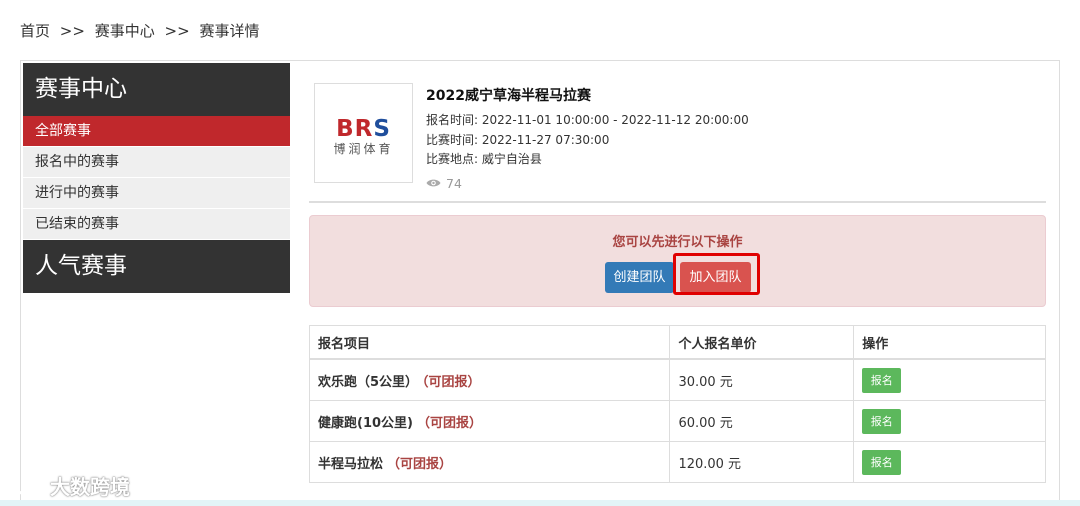 This screenshot has height=506, width=1080. What do you see at coordinates (489, 421) in the screenshot?
I see `project-cell: 健康跑(10公里) （可团报）` at bounding box center [489, 421].